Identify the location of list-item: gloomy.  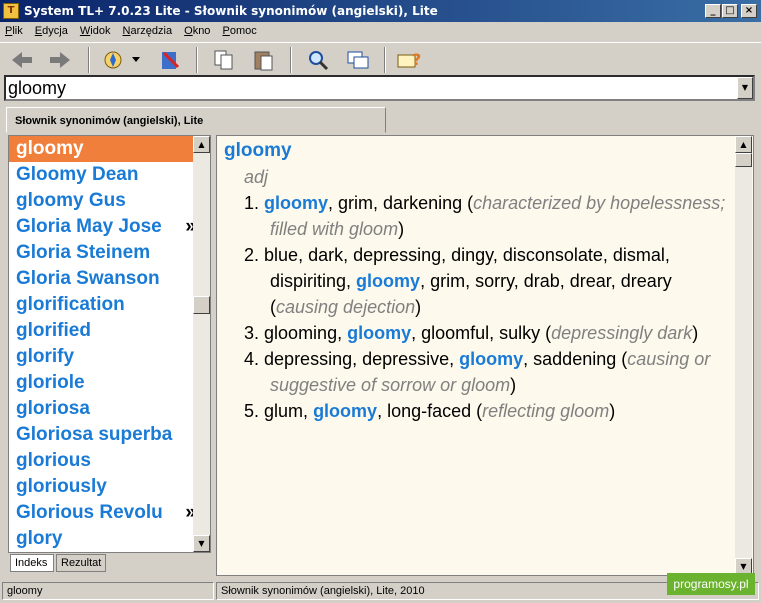
(101, 149).